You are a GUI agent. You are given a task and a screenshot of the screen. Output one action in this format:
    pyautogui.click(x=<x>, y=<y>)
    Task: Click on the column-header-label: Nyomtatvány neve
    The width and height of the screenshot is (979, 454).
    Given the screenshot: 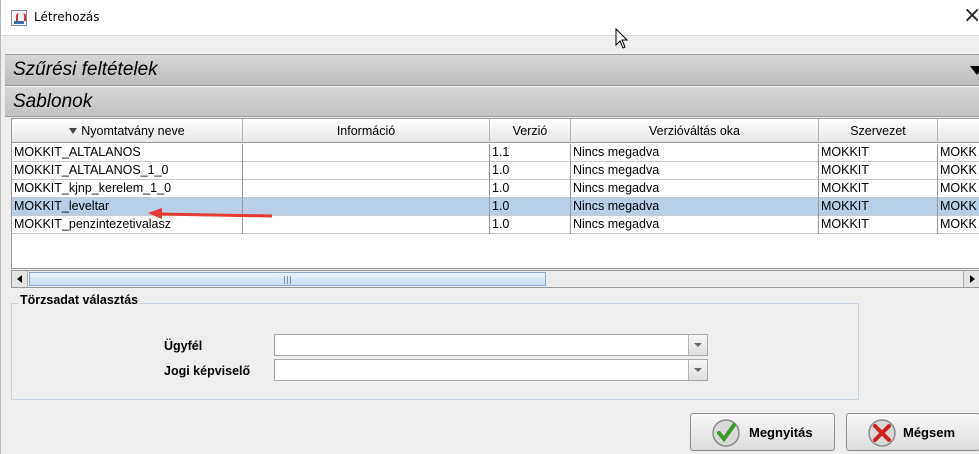 What is the action you would take?
    pyautogui.click(x=133, y=131)
    